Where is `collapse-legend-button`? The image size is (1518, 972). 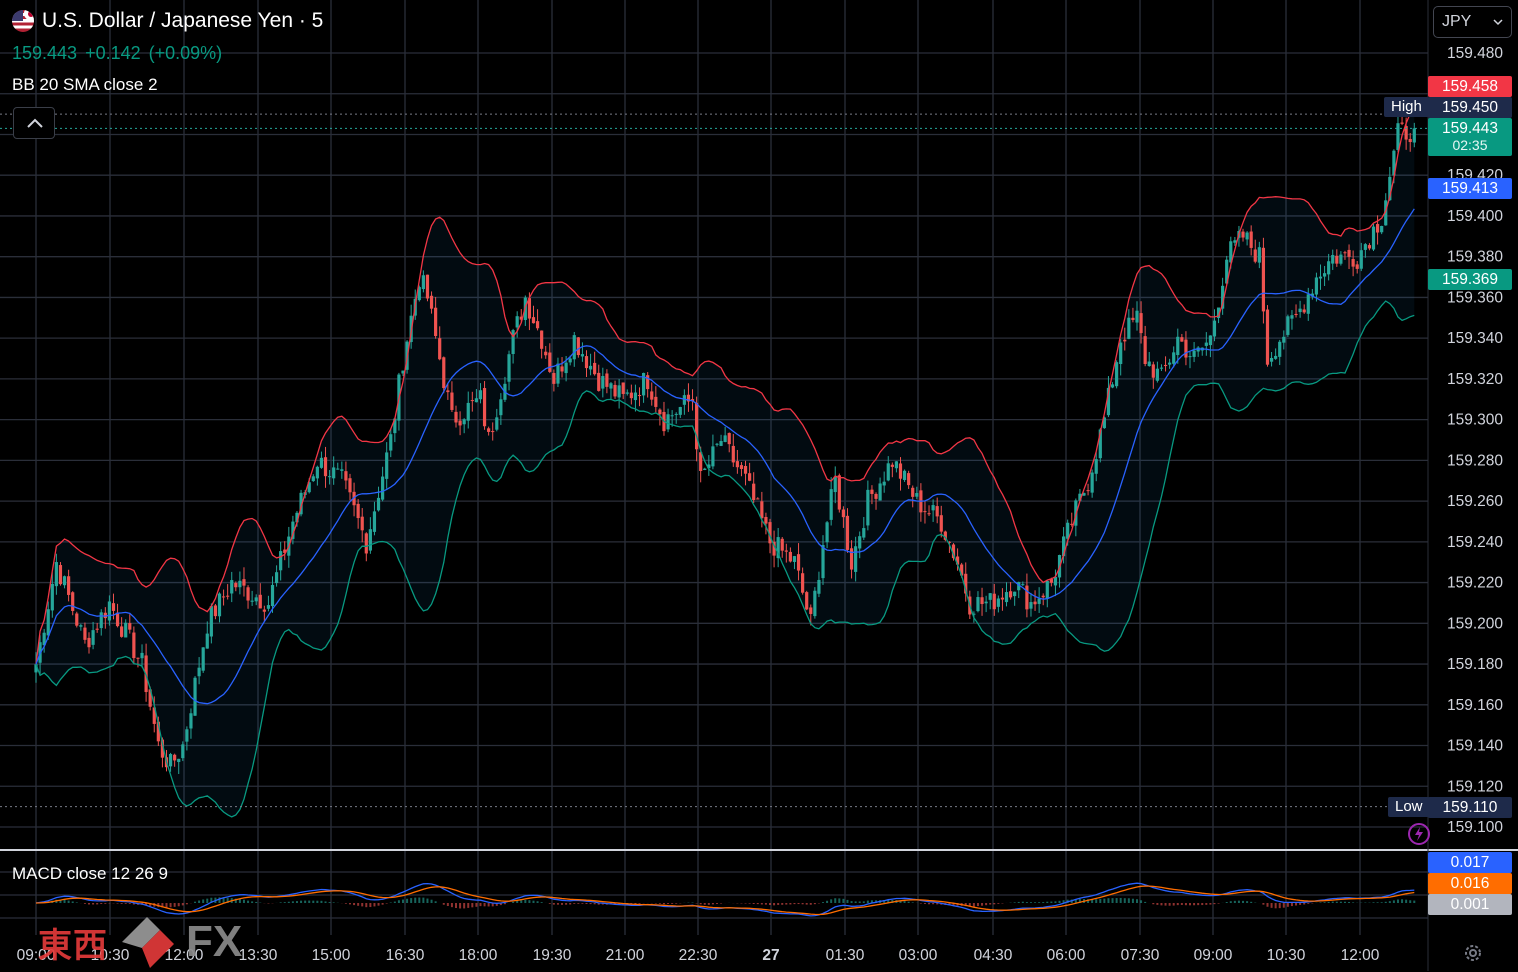 collapse-legend-button is located at coordinates (34, 123).